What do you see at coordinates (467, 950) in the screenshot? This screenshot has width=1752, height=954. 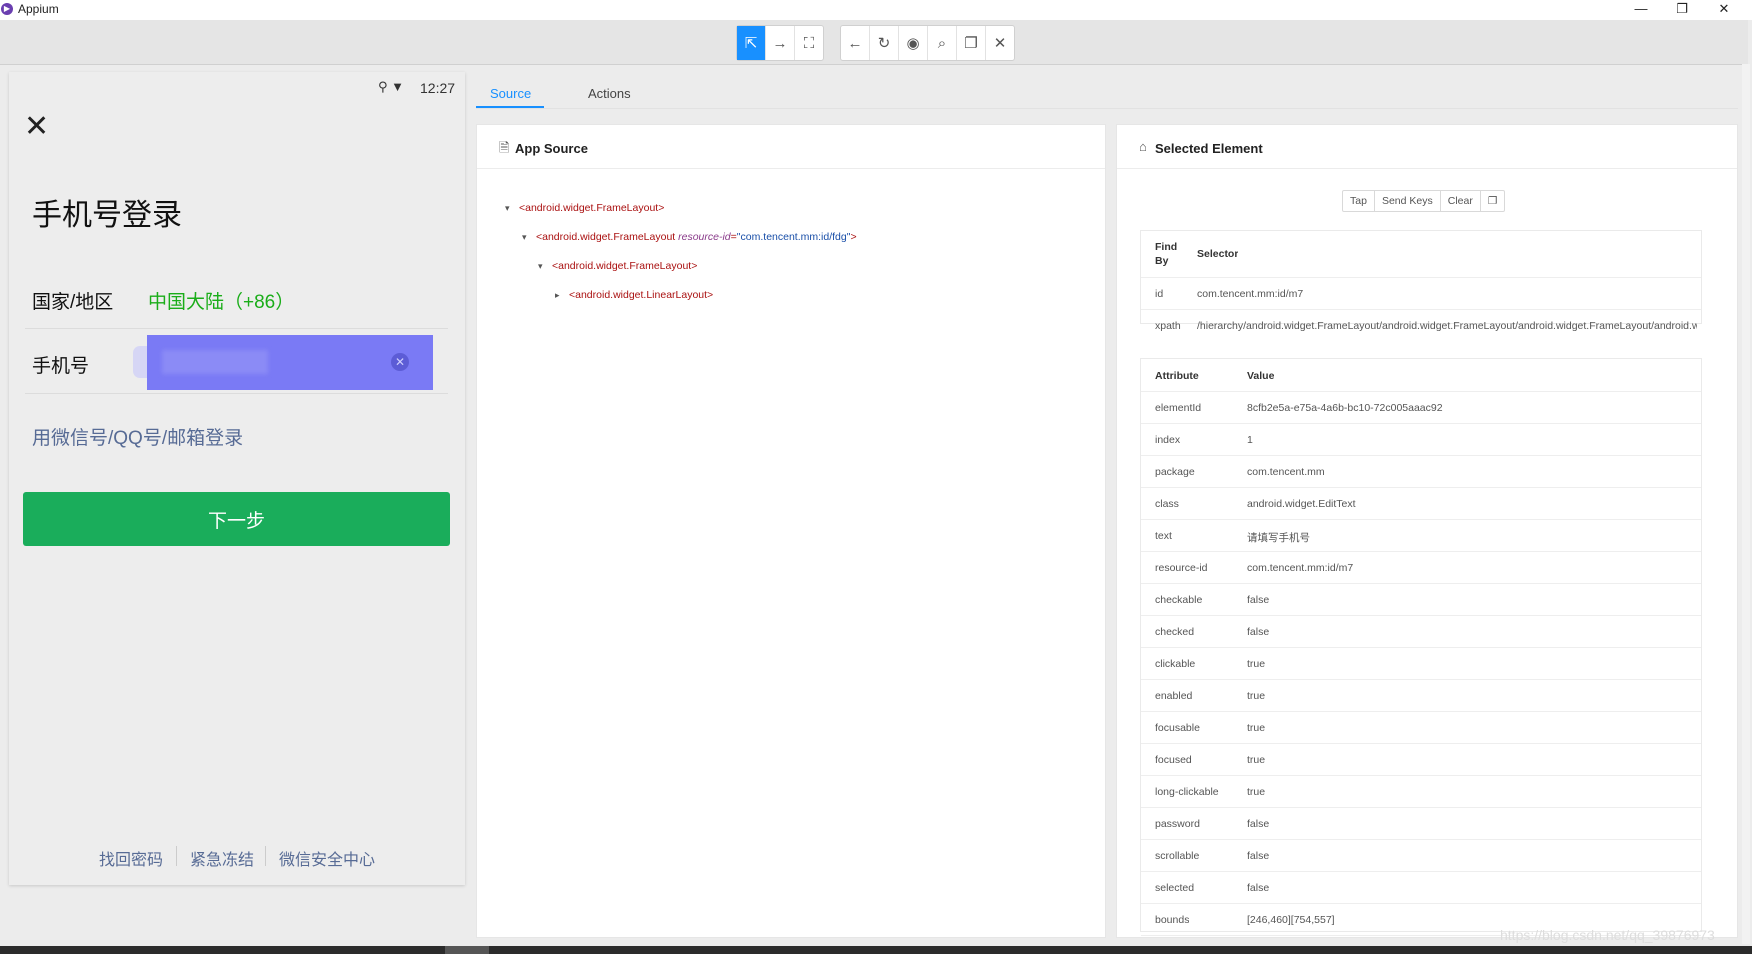 I see `taskbar-item` at bounding box center [467, 950].